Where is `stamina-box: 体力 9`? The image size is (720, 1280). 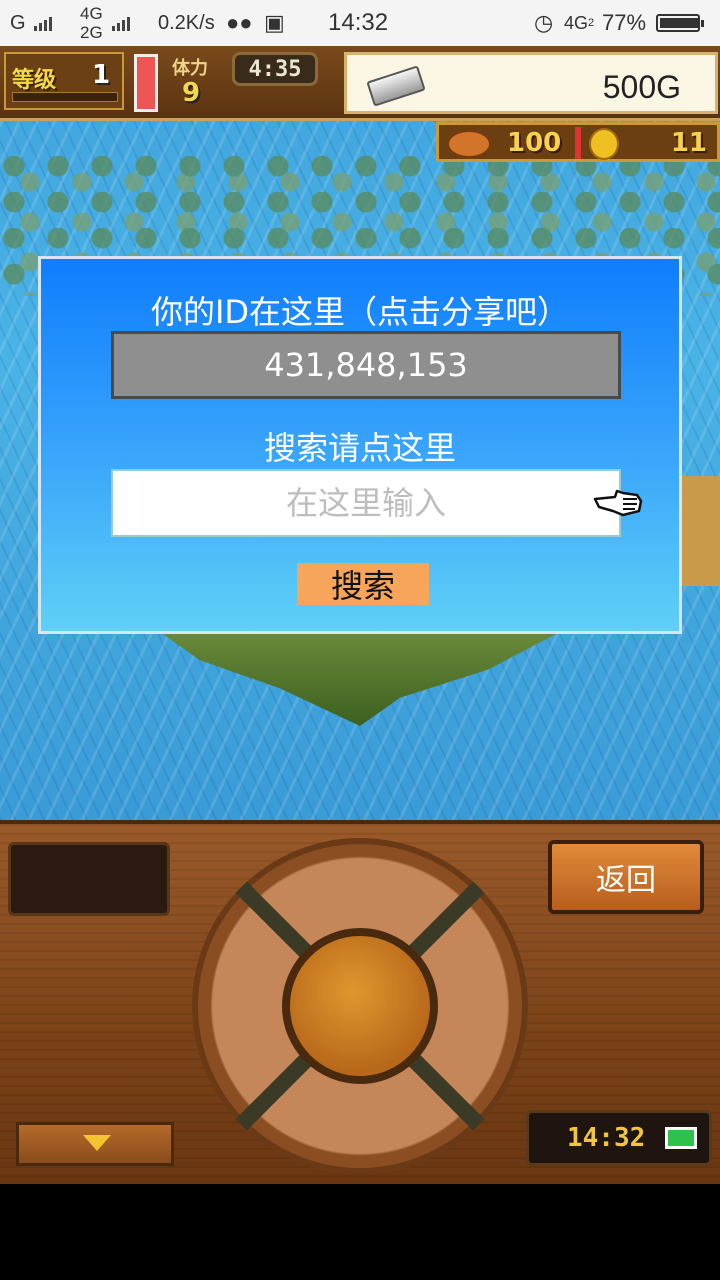 stamina-box: 体力 9 is located at coordinates (199, 82).